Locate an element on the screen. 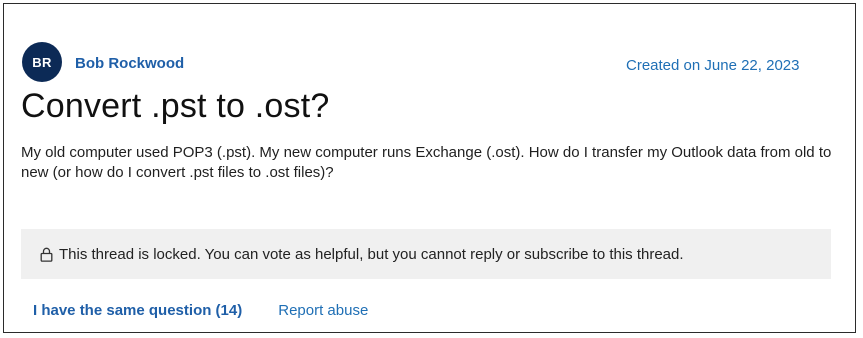  created-date: Created on June 22, 2023 is located at coordinates (713, 65).